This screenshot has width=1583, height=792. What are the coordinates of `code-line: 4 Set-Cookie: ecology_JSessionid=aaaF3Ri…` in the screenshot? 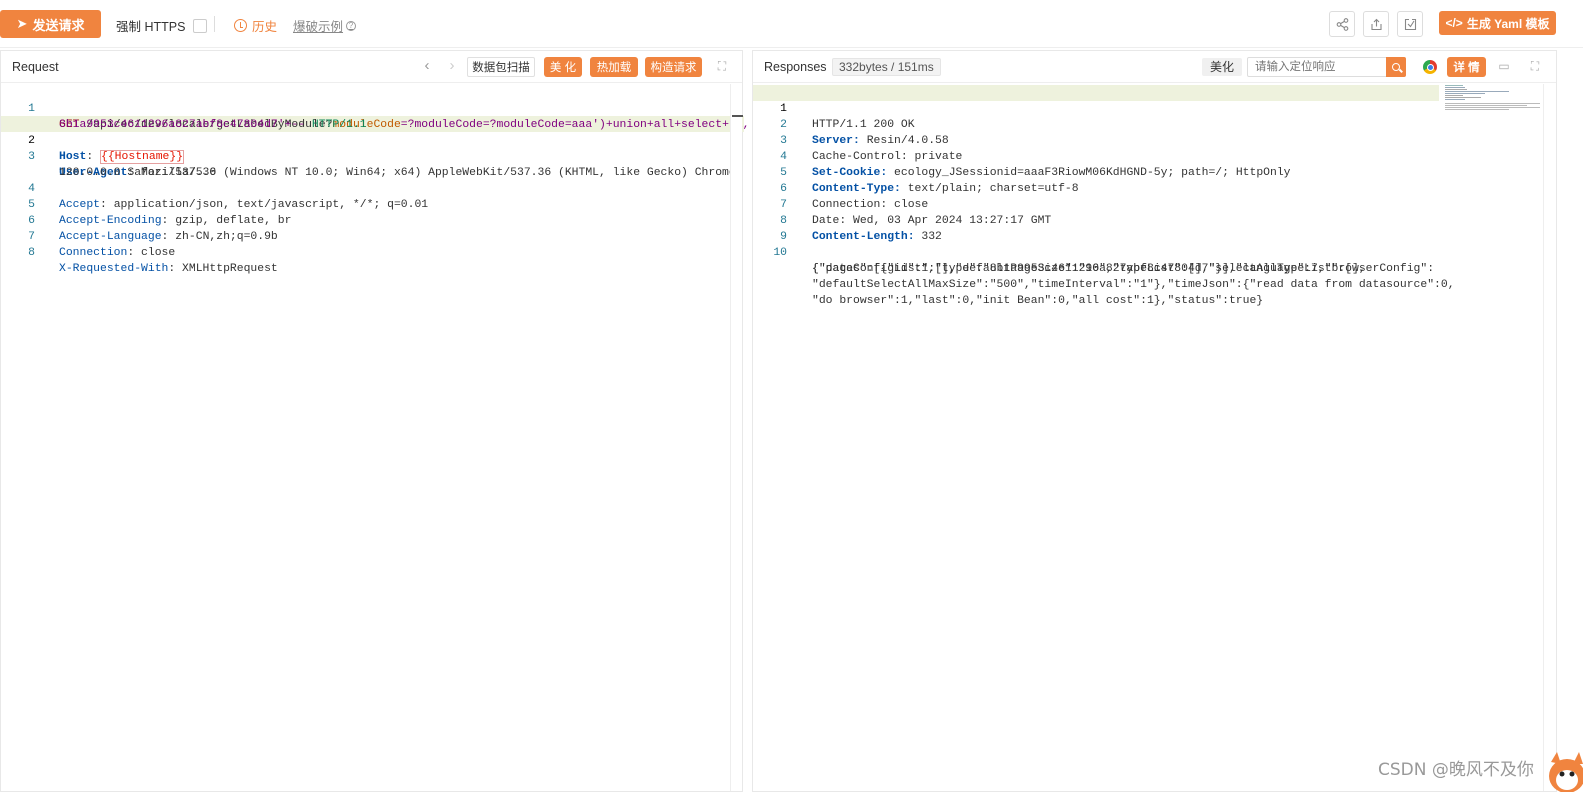 It's located at (1154, 156).